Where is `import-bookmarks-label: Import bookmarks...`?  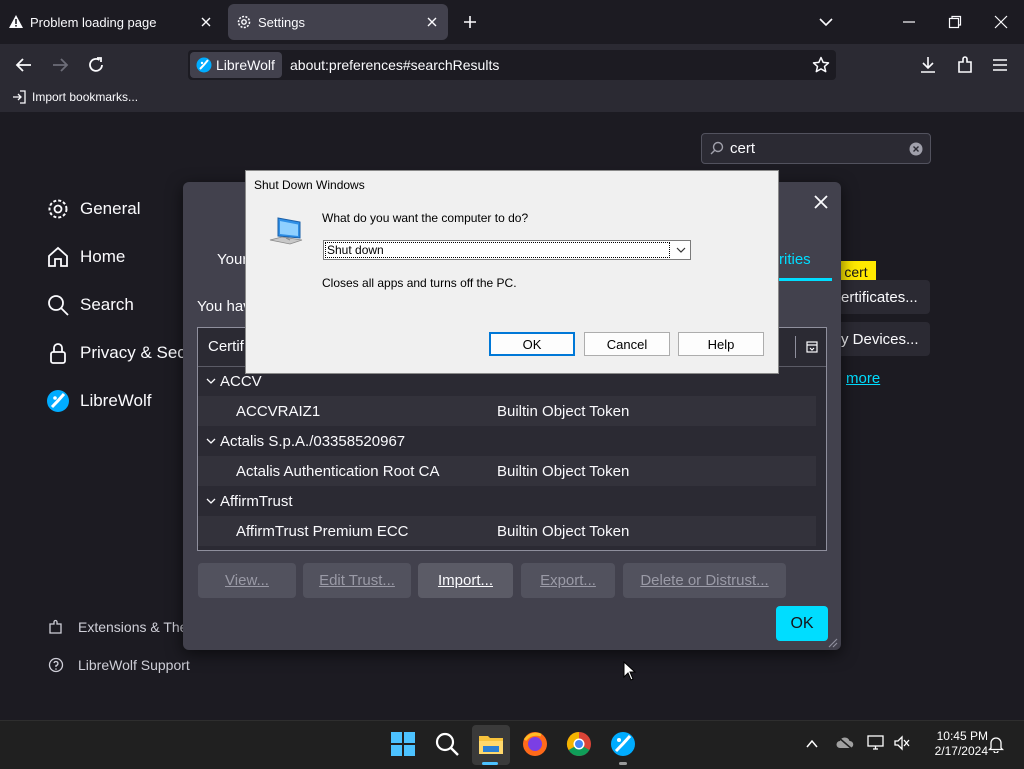 import-bookmarks-label: Import bookmarks... is located at coordinates (85, 97).